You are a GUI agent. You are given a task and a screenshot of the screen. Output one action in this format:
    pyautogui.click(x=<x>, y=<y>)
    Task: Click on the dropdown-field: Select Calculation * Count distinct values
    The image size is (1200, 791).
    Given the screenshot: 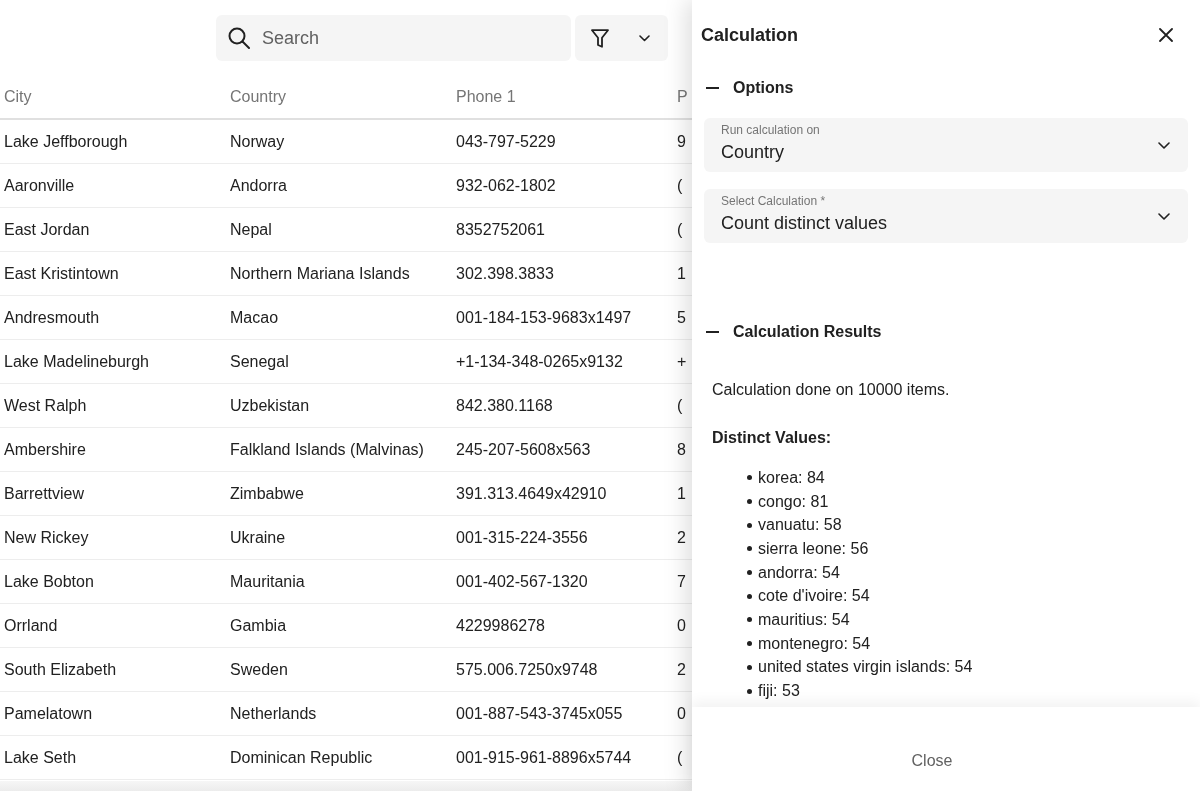 What is the action you would take?
    pyautogui.click(x=946, y=216)
    